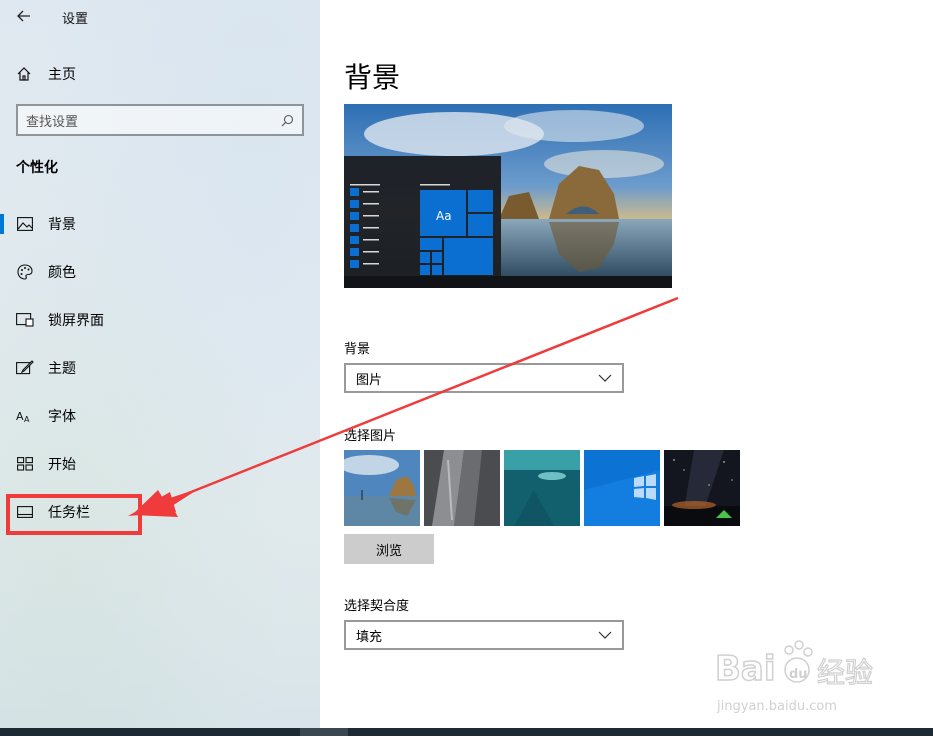  What do you see at coordinates (160, 368) in the screenshot?
I see `sidebar-item-themes: 主题` at bounding box center [160, 368].